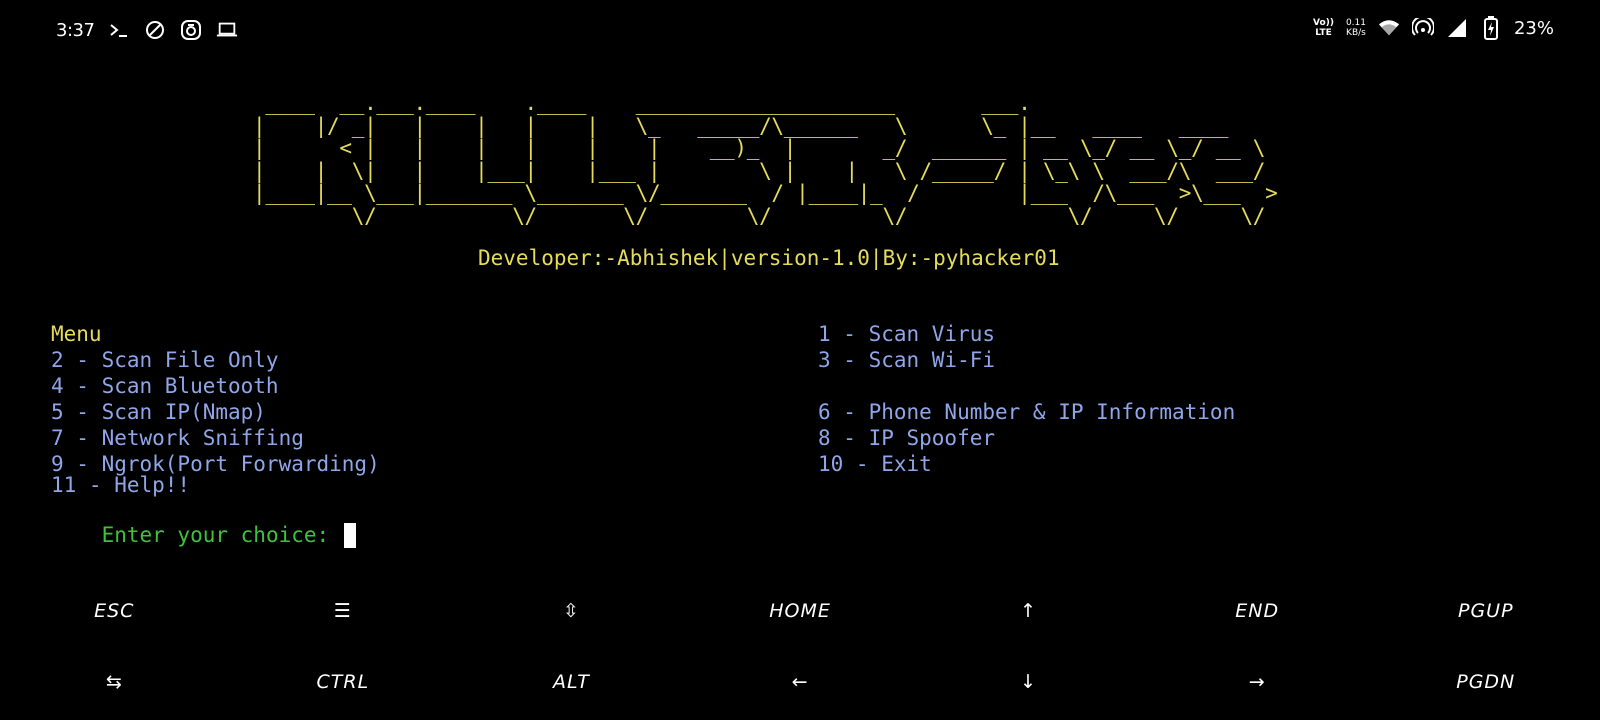 The height and width of the screenshot is (720, 1600). Describe the element at coordinates (907, 334) in the screenshot. I see `menu-option: 1 - Scan Virus` at that location.